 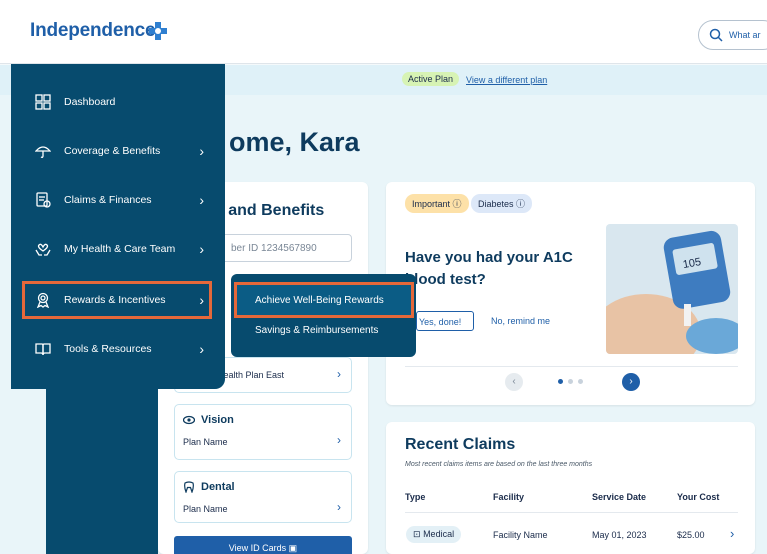 I want to click on remind-me-link: No, remind me, so click(x=520, y=321).